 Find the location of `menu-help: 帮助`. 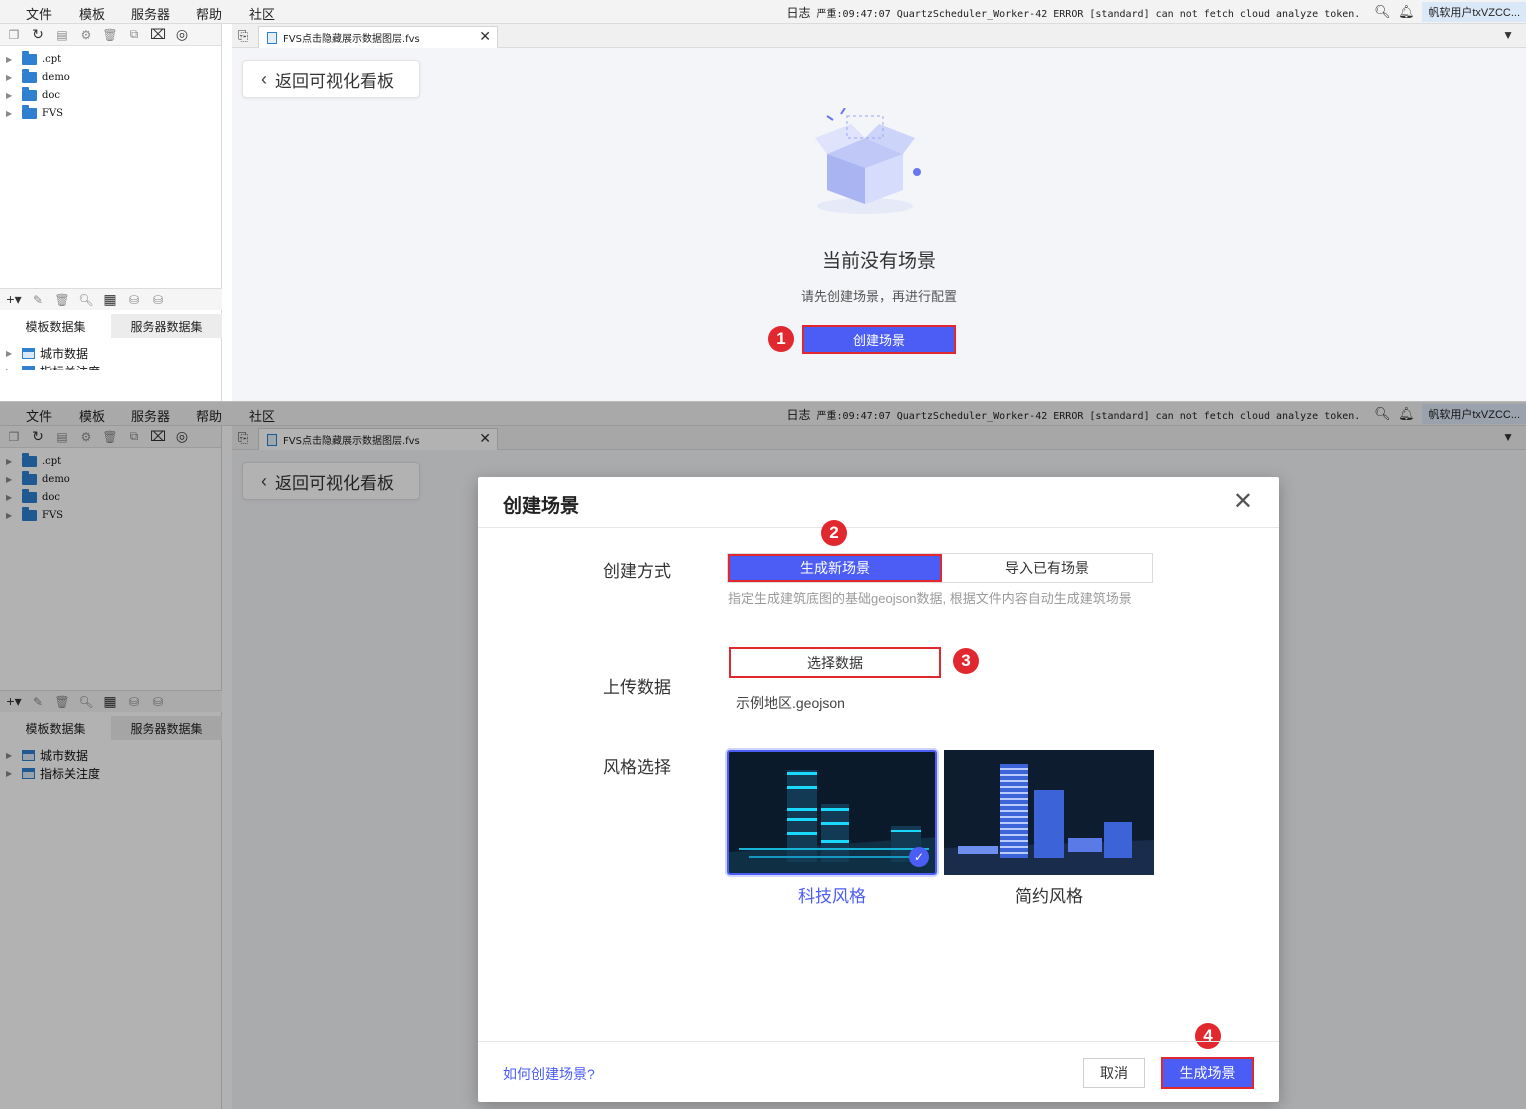

menu-help: 帮助 is located at coordinates (209, 13).